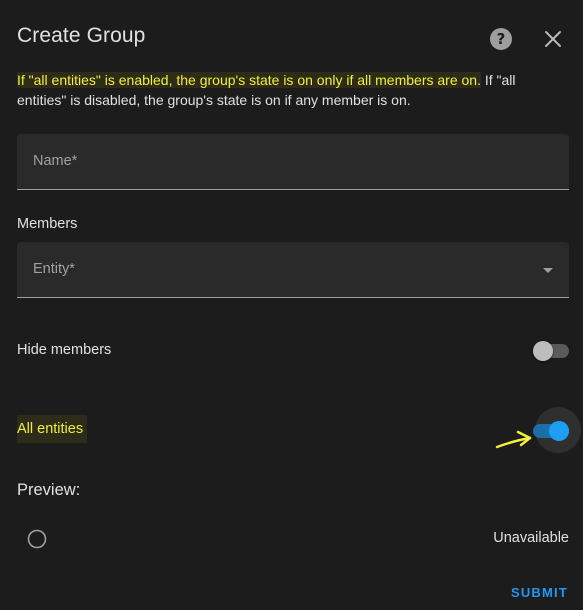  I want to click on help-button: ?, so click(501, 39).